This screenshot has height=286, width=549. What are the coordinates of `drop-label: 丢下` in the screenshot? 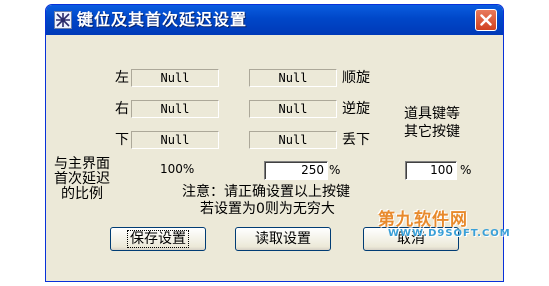 It's located at (356, 140).